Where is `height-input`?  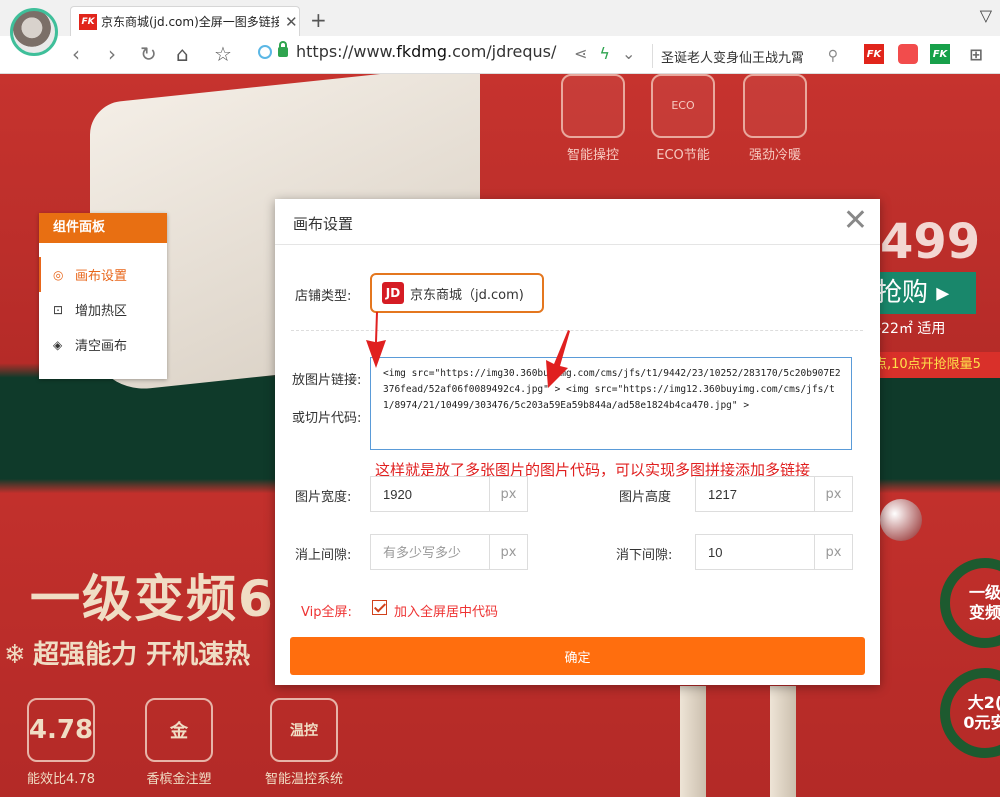 height-input is located at coordinates (755, 494).